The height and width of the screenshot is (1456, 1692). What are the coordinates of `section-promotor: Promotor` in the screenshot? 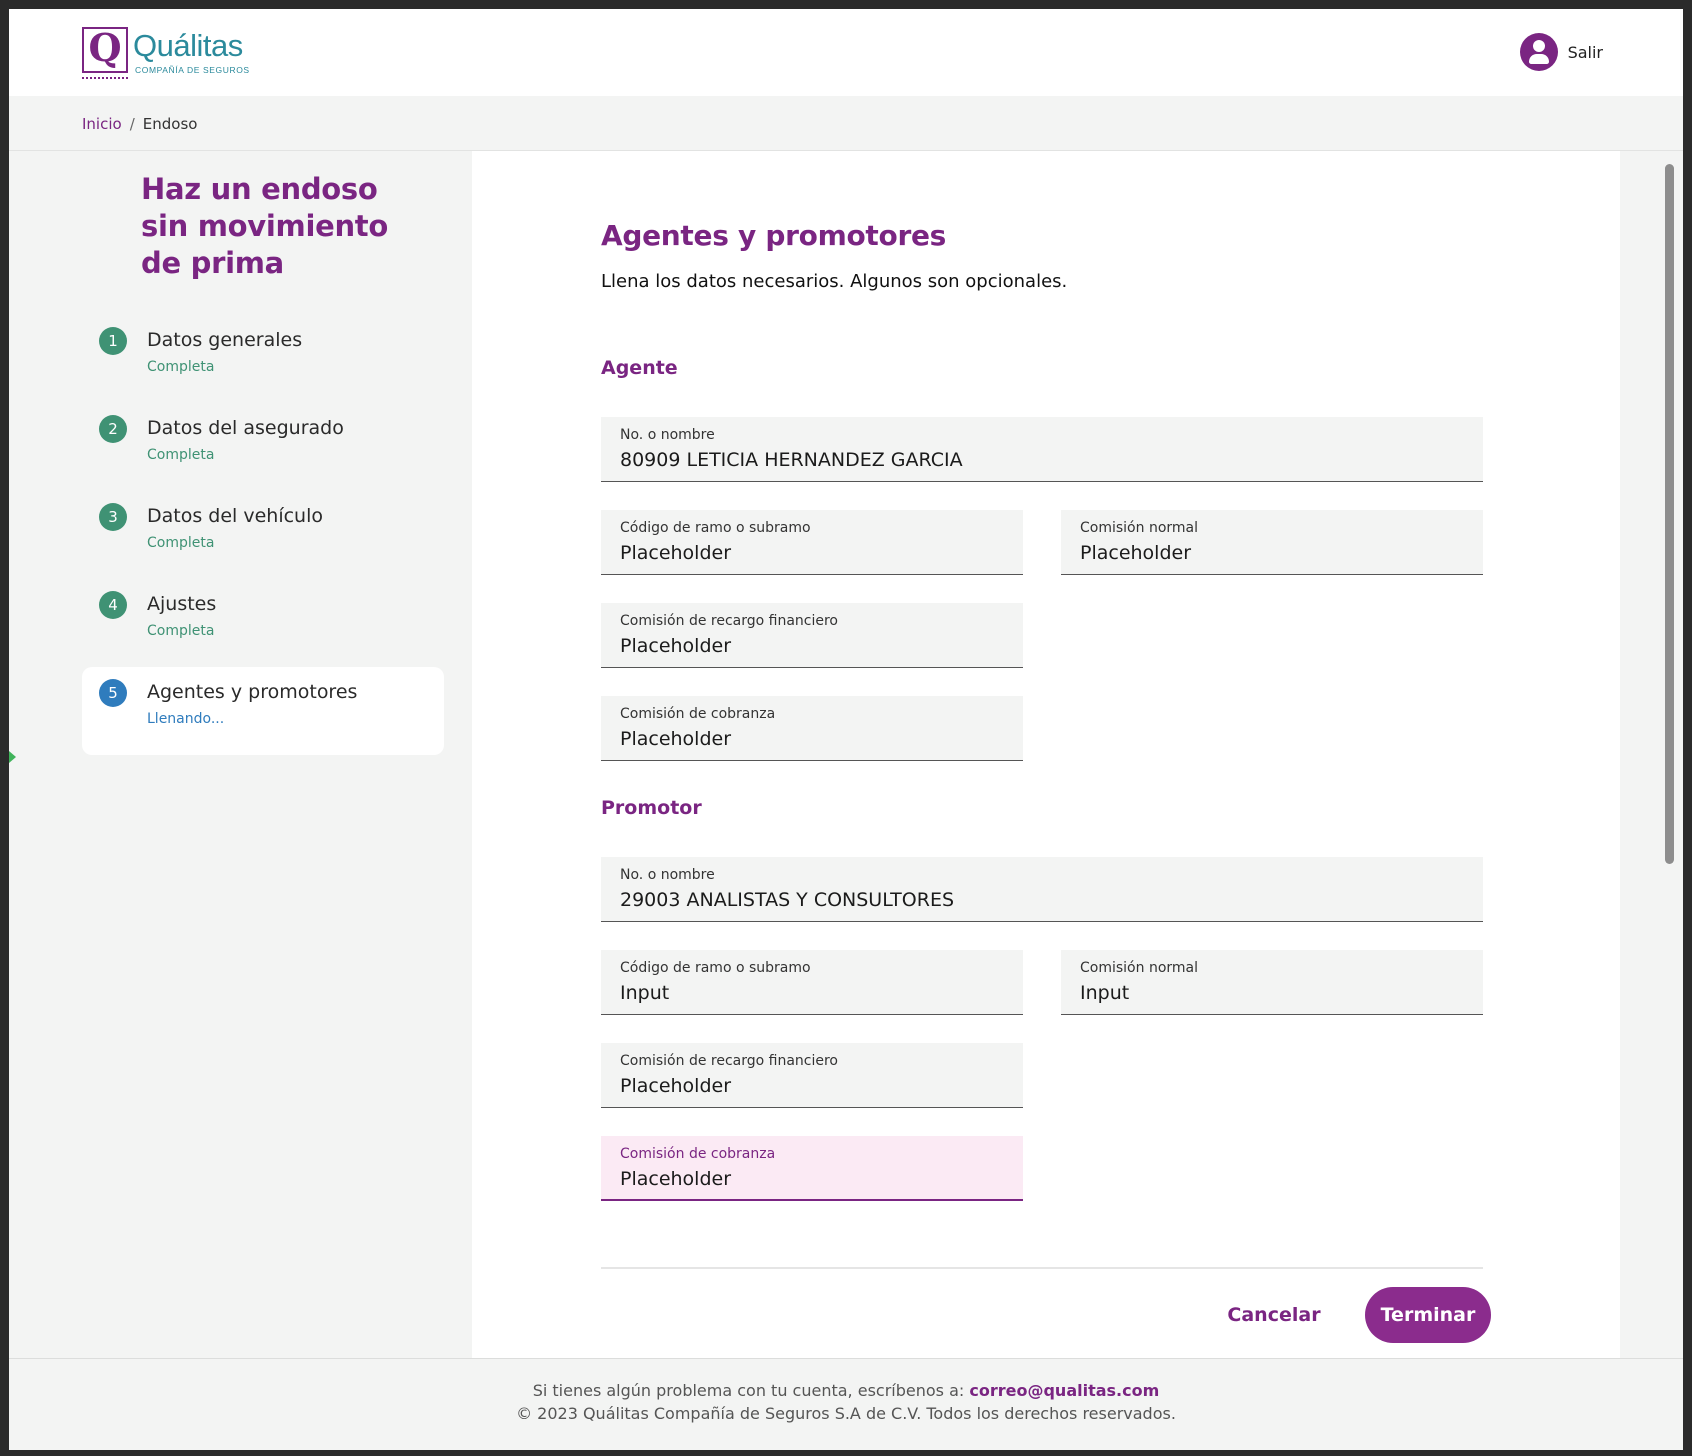 It's located at (651, 808).